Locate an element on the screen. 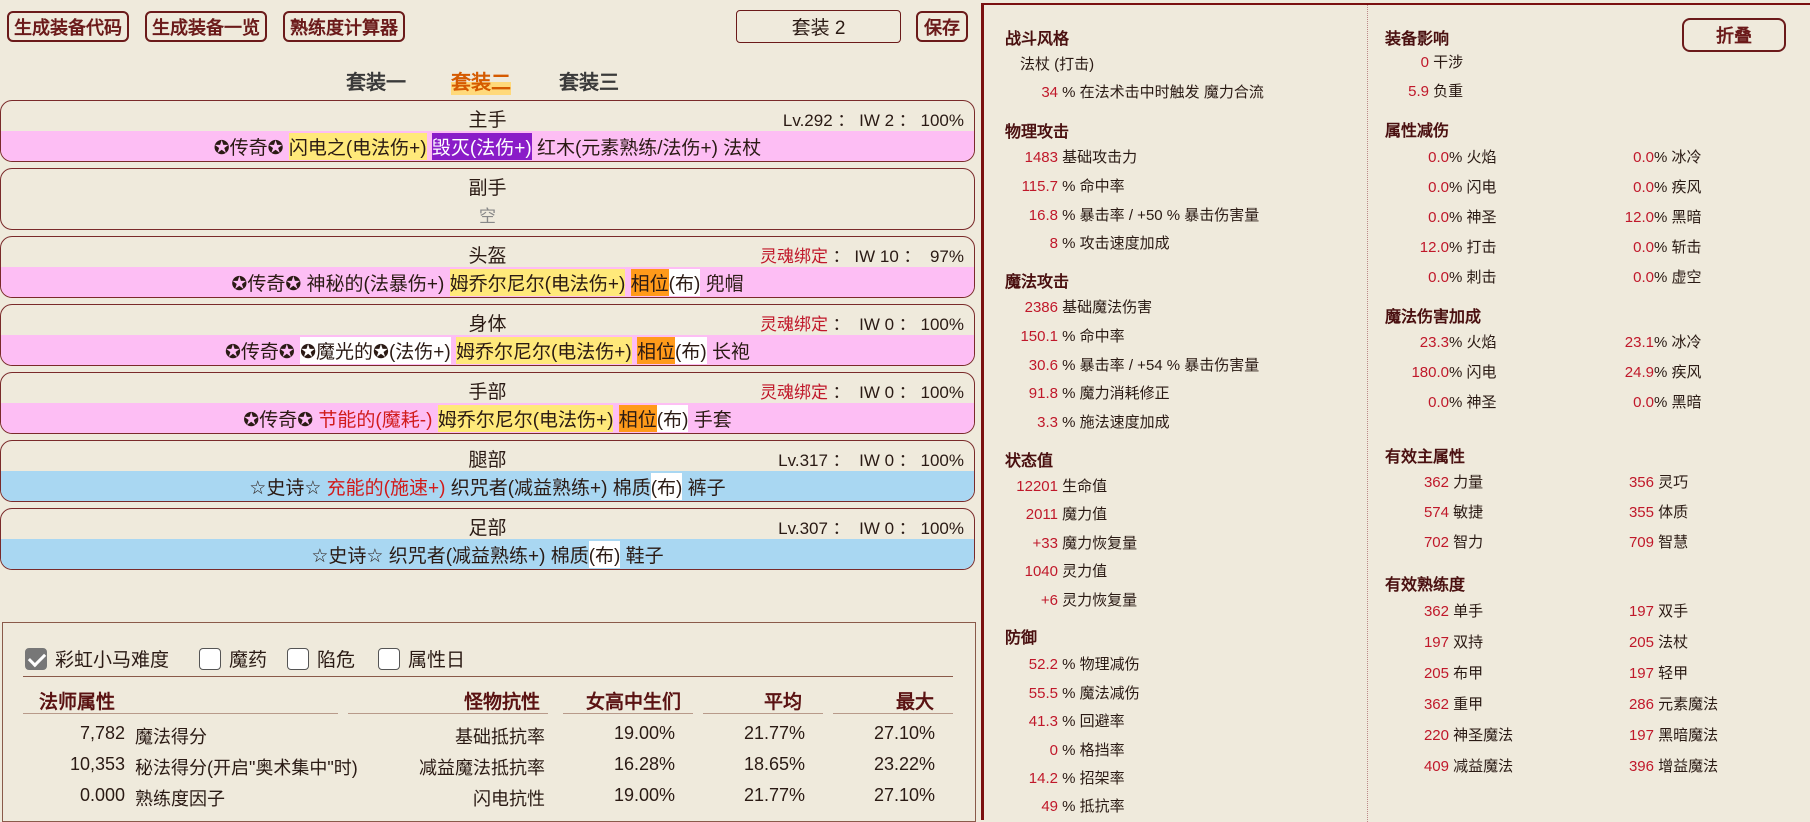 The image size is (1810, 822). stat-row: 0.0% 虚空 is located at coordinates (1667, 277).